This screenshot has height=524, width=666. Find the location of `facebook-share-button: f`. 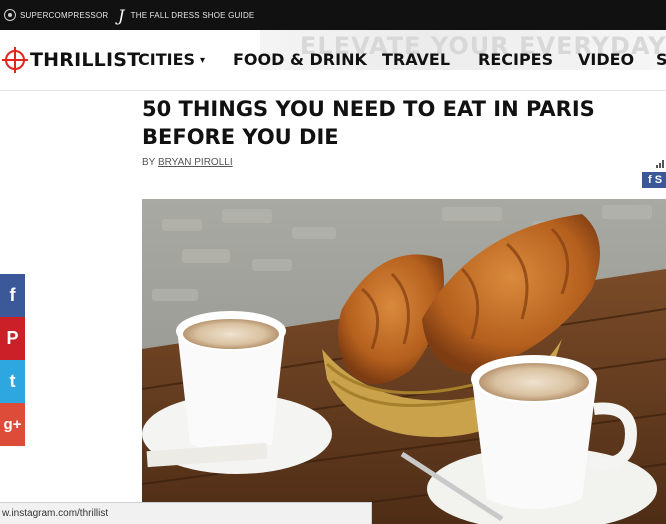

facebook-share-button: f is located at coordinates (12, 295).